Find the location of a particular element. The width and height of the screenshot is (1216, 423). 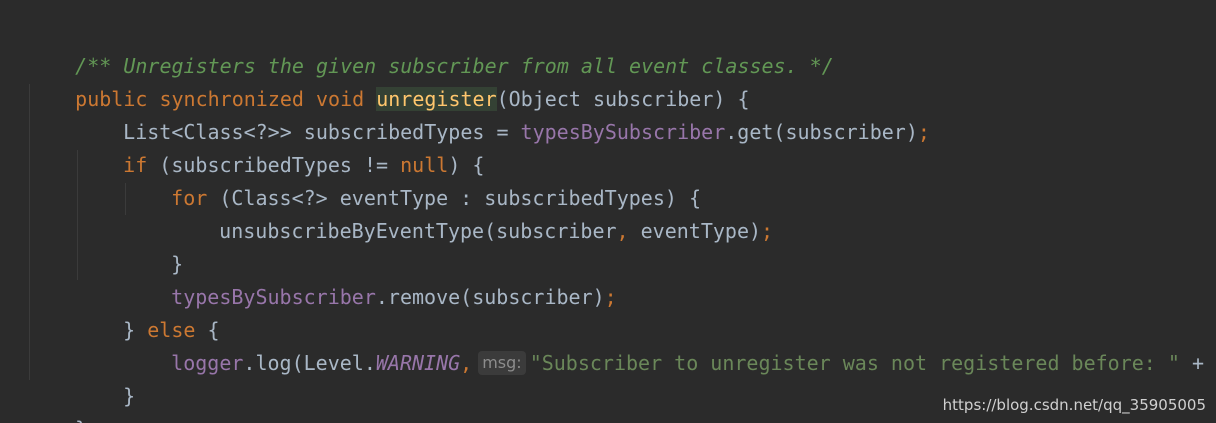

watermark-url: https://blog.csdn.net/qq_35905005 is located at coordinates (1074, 405).